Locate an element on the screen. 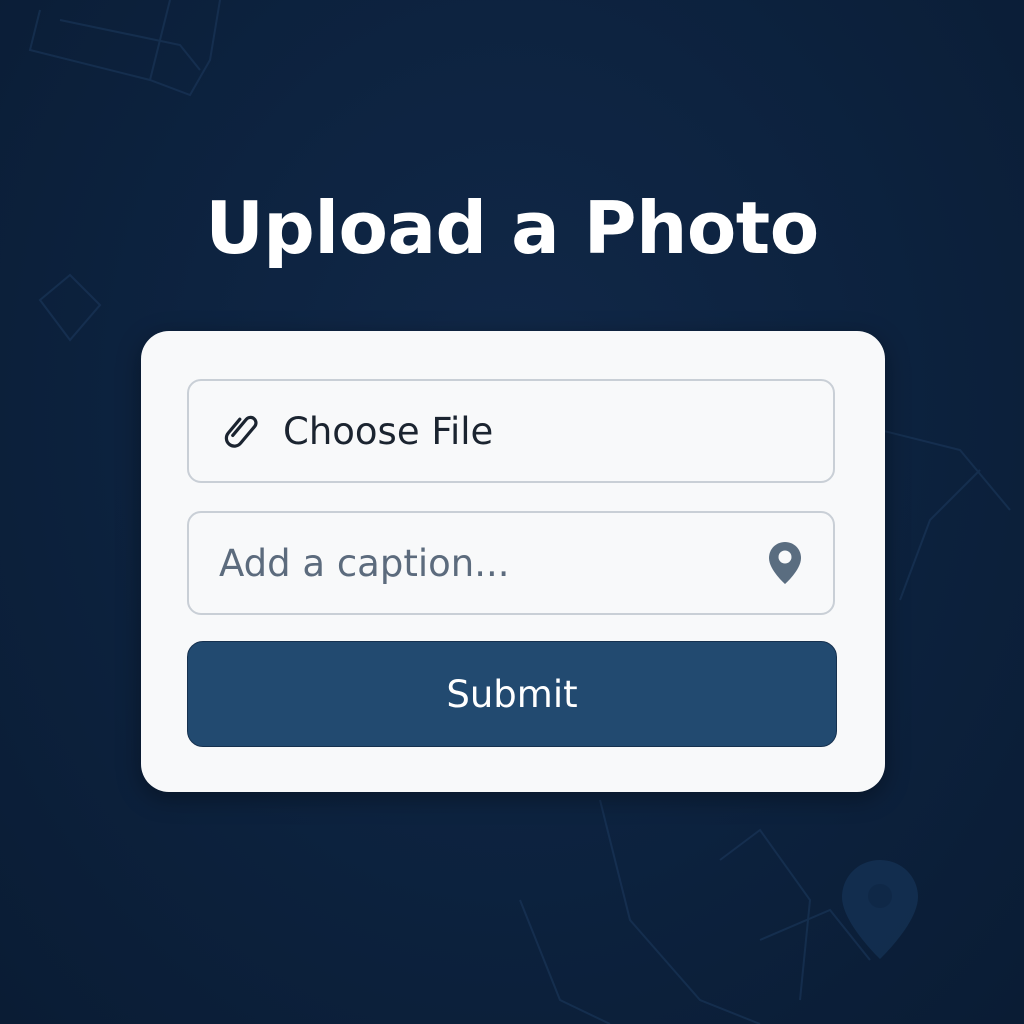 The height and width of the screenshot is (1024, 1024). caption-input is located at coordinates (487, 563).